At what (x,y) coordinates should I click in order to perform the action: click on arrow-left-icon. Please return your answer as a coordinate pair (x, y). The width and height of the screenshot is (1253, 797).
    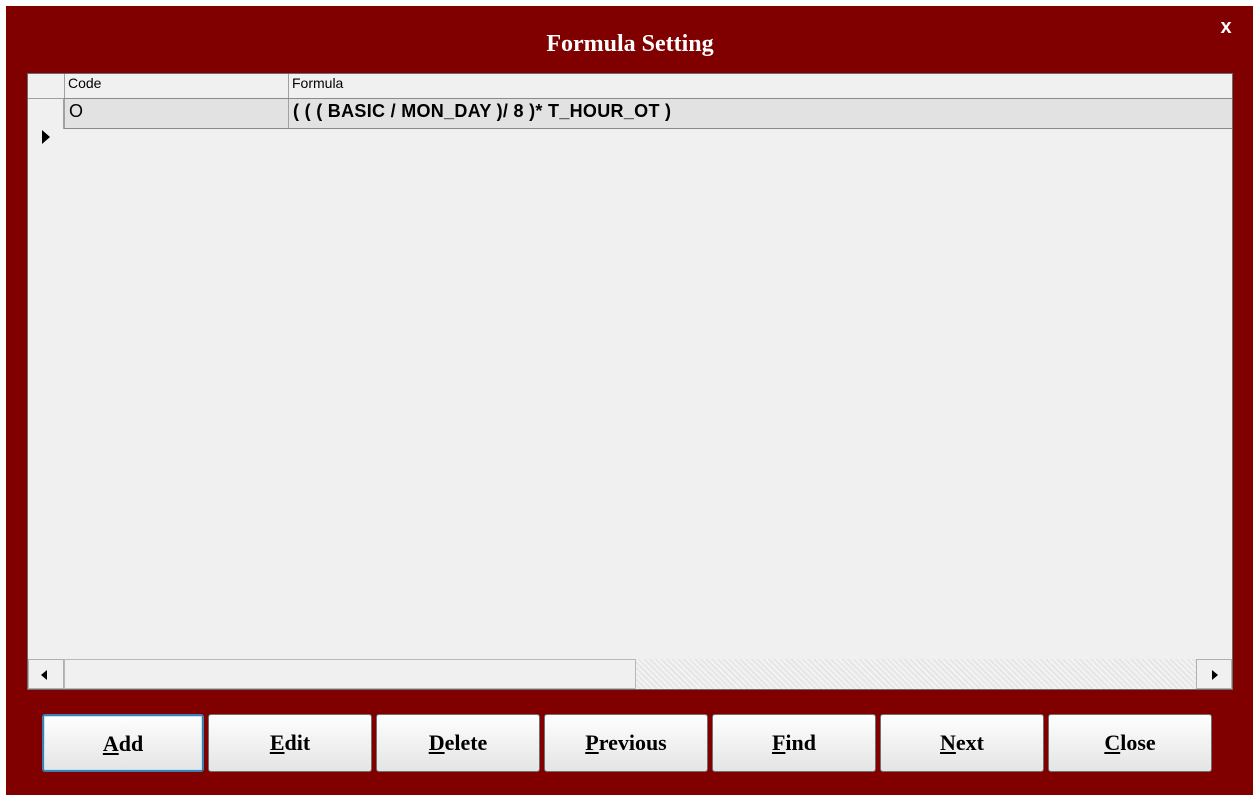
    Looking at the image, I should click on (44, 675).